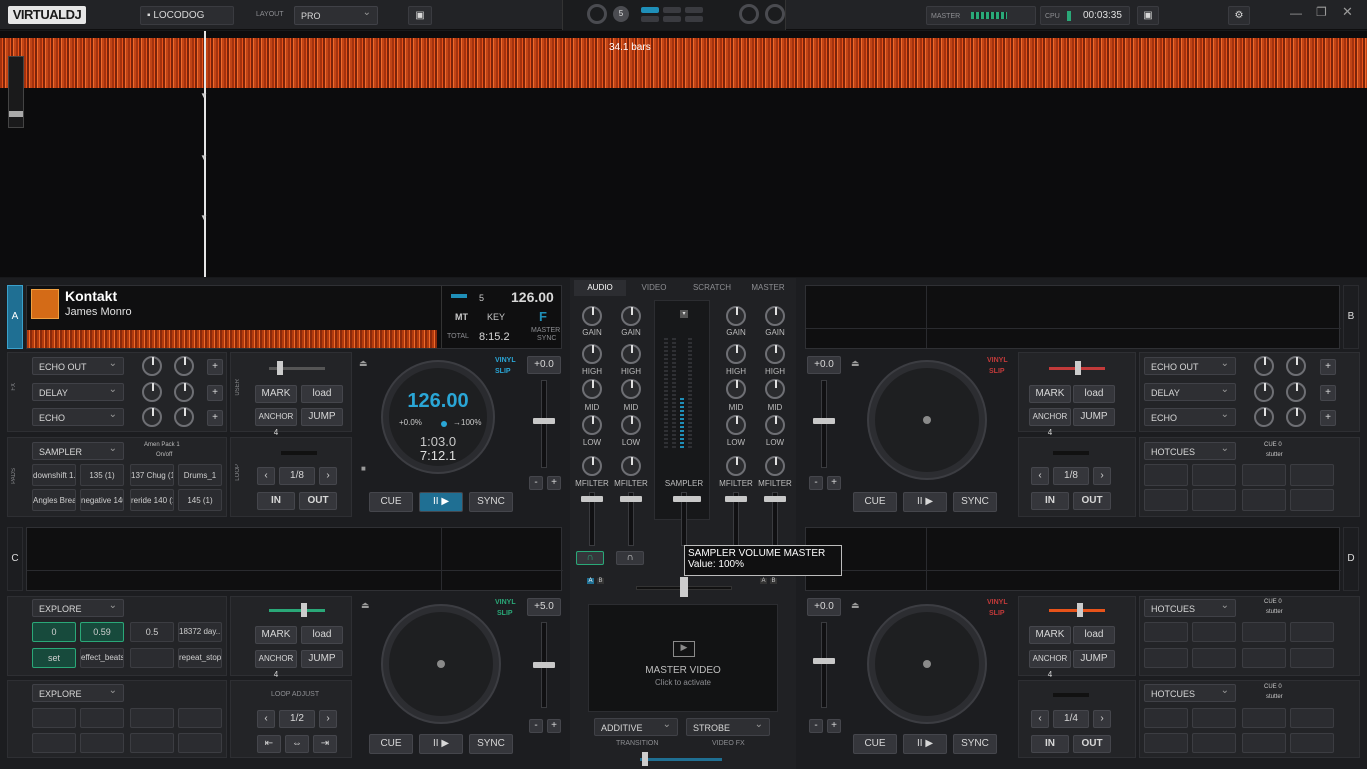  I want to click on tab-video: VIDEO, so click(654, 288).